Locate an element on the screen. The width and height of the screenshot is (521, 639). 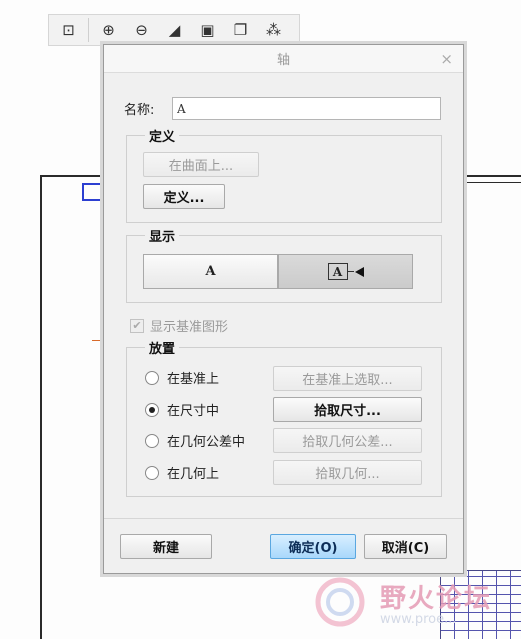
watermark-text: 野火论坛 is located at coordinates (436, 599).